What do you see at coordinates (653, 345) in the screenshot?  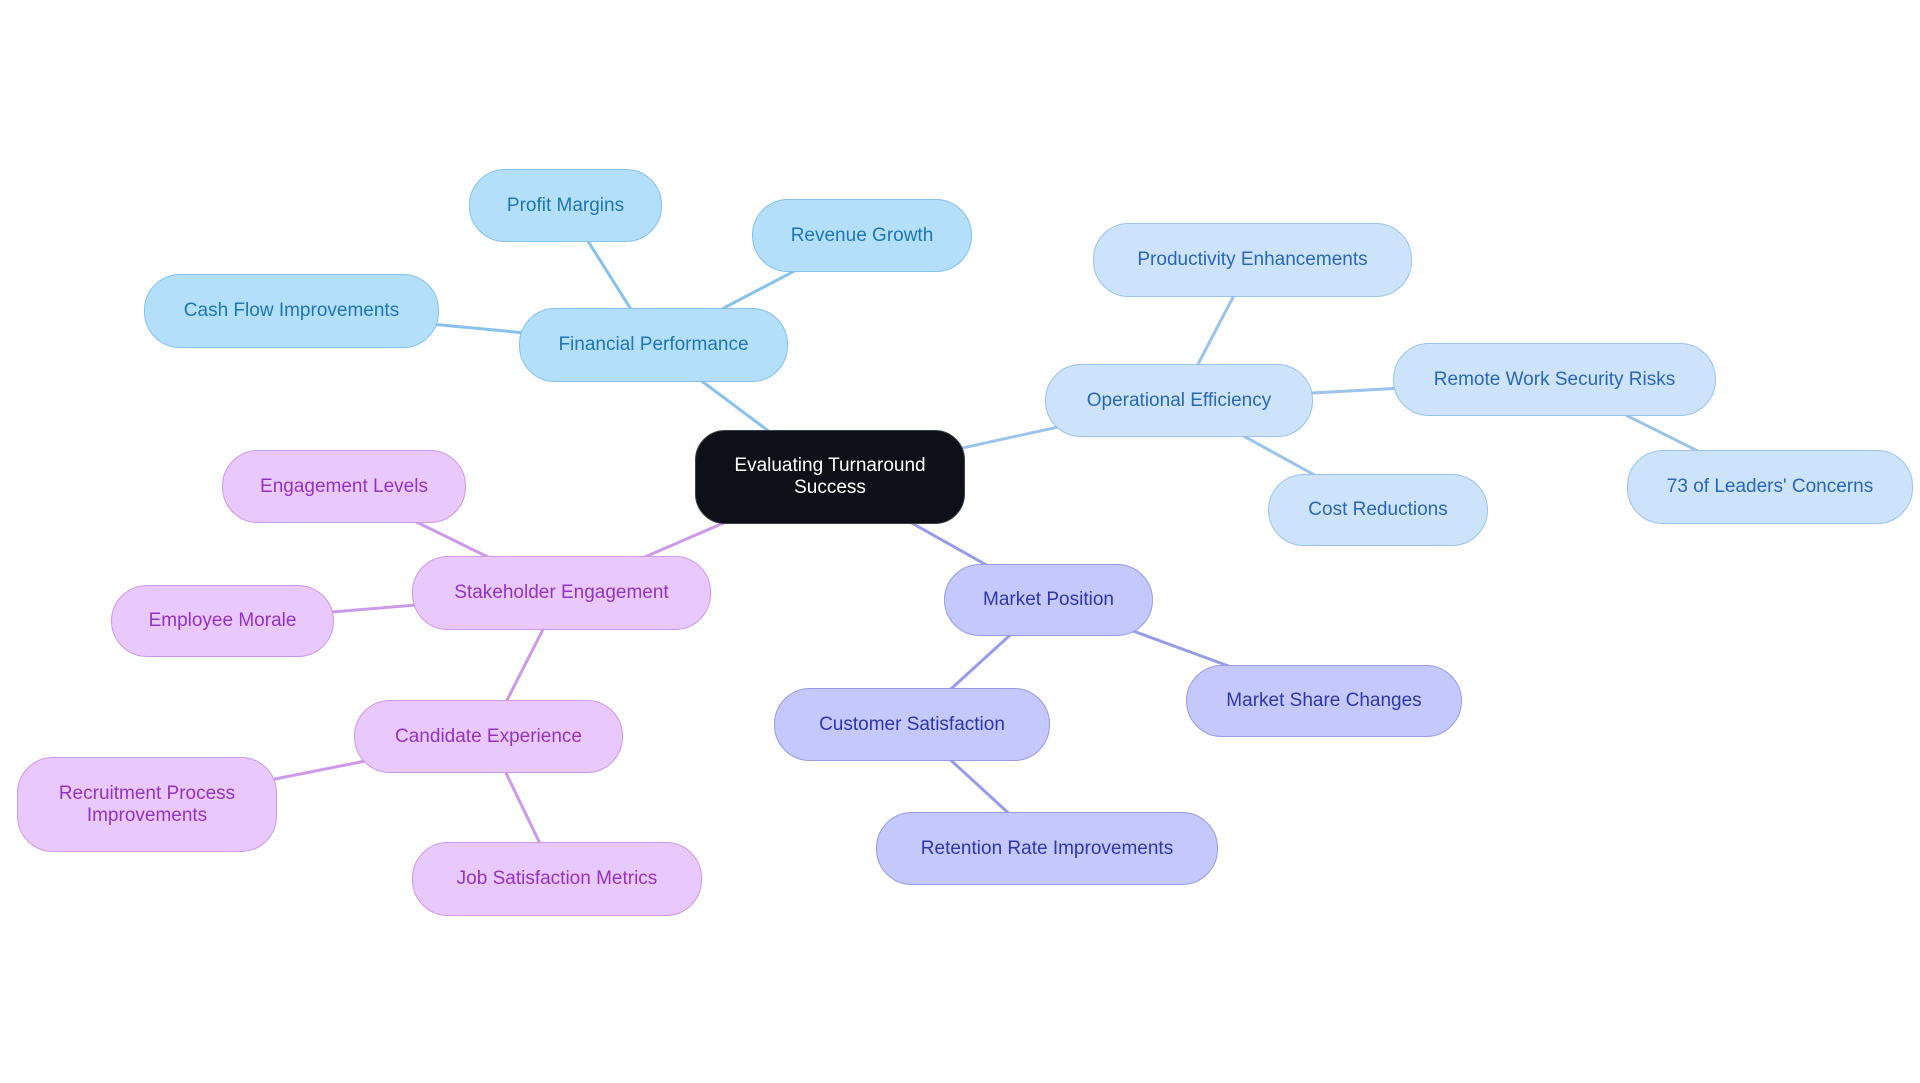 I see `node-financial-performance: Financial Performance` at bounding box center [653, 345].